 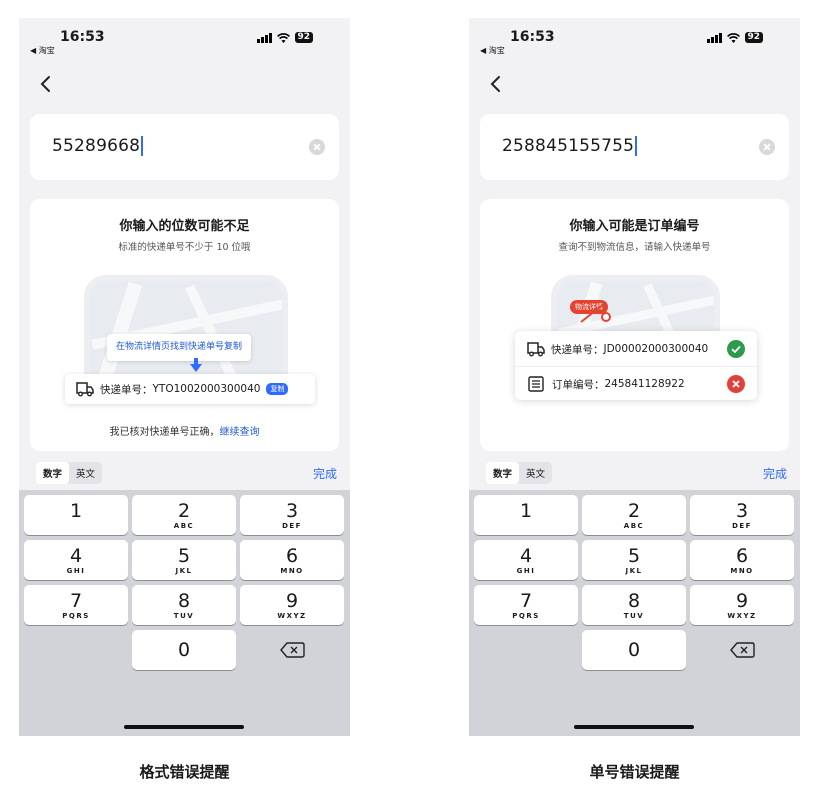 I want to click on continue-query-link: 继续查询, so click(x=240, y=432).